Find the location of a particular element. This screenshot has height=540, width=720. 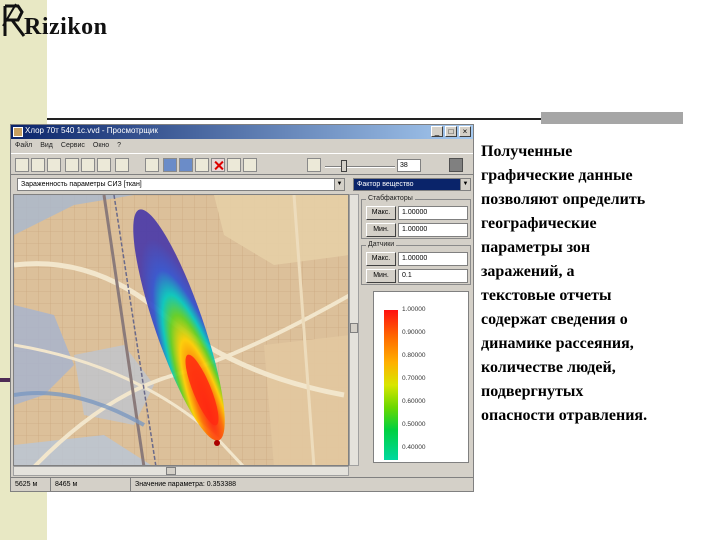

close-button: × is located at coordinates (465, 131).